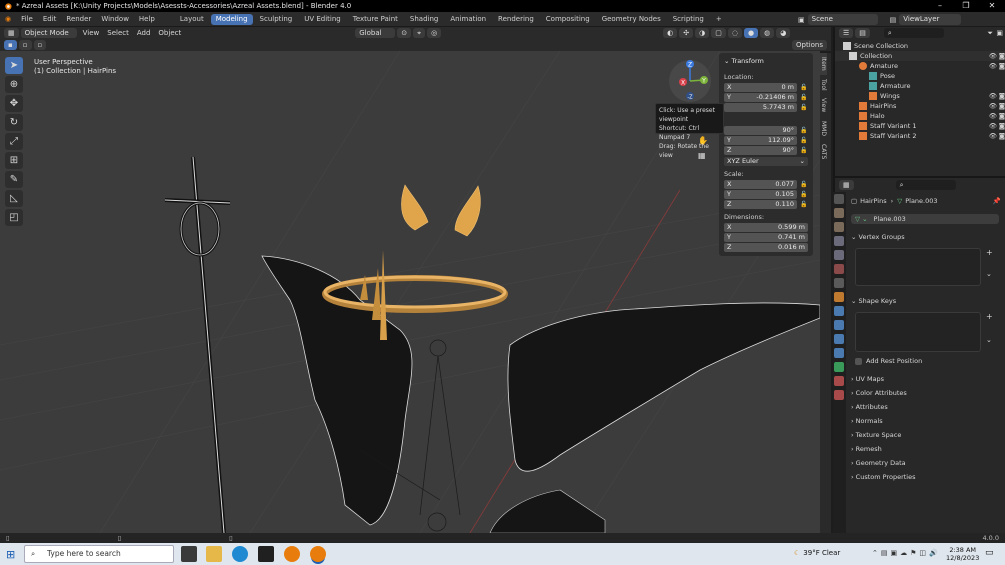  Describe the element at coordinates (144, 33) in the screenshot. I see `viewport-menu-add: Add` at that location.